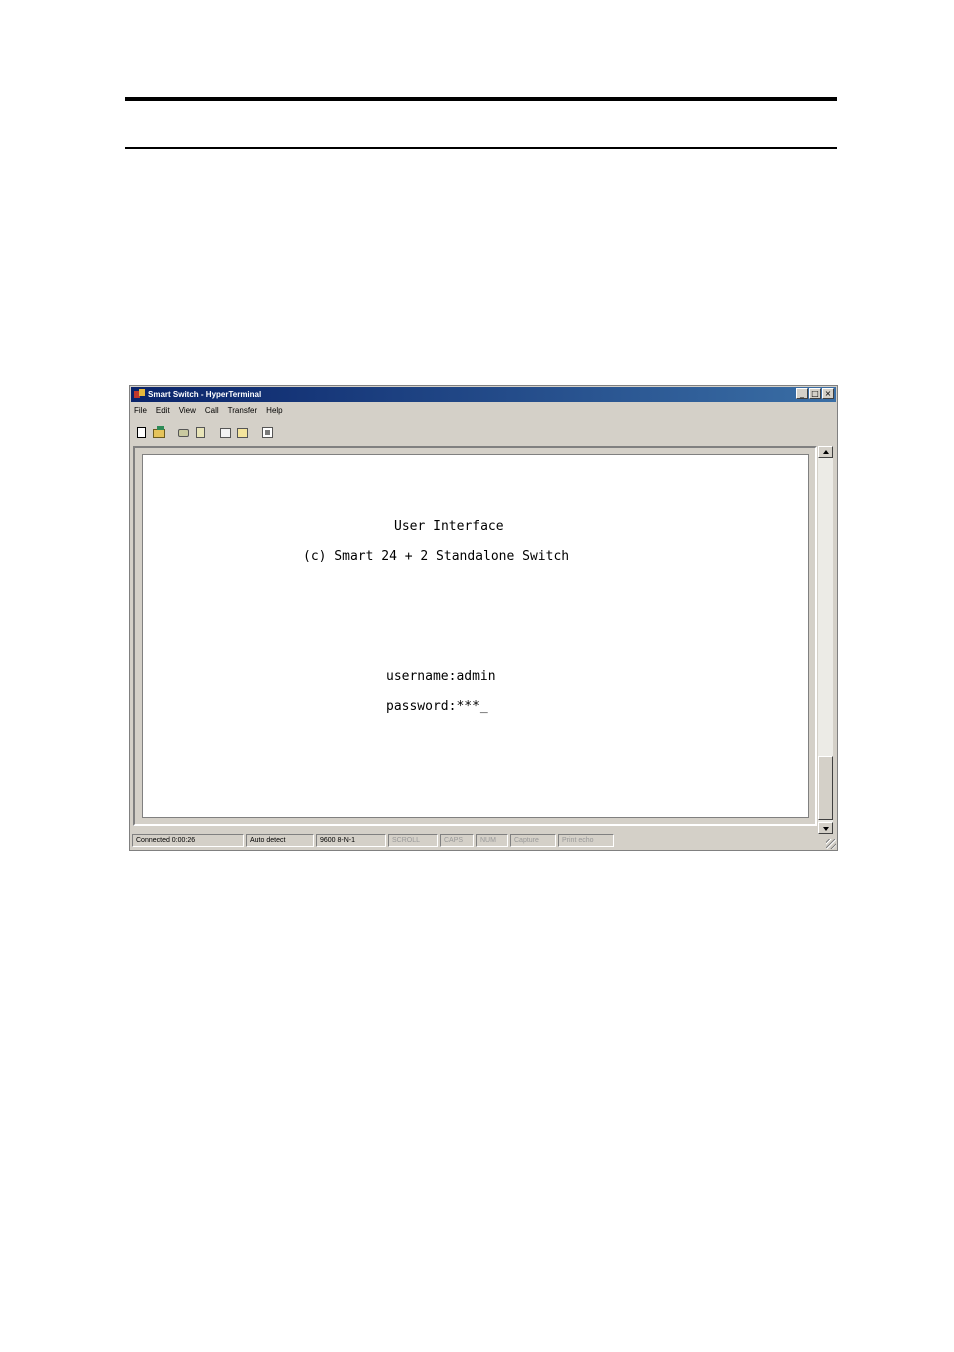 Image resolution: width=954 pixels, height=1352 pixels. I want to click on open-folder-icon, so click(158, 432).